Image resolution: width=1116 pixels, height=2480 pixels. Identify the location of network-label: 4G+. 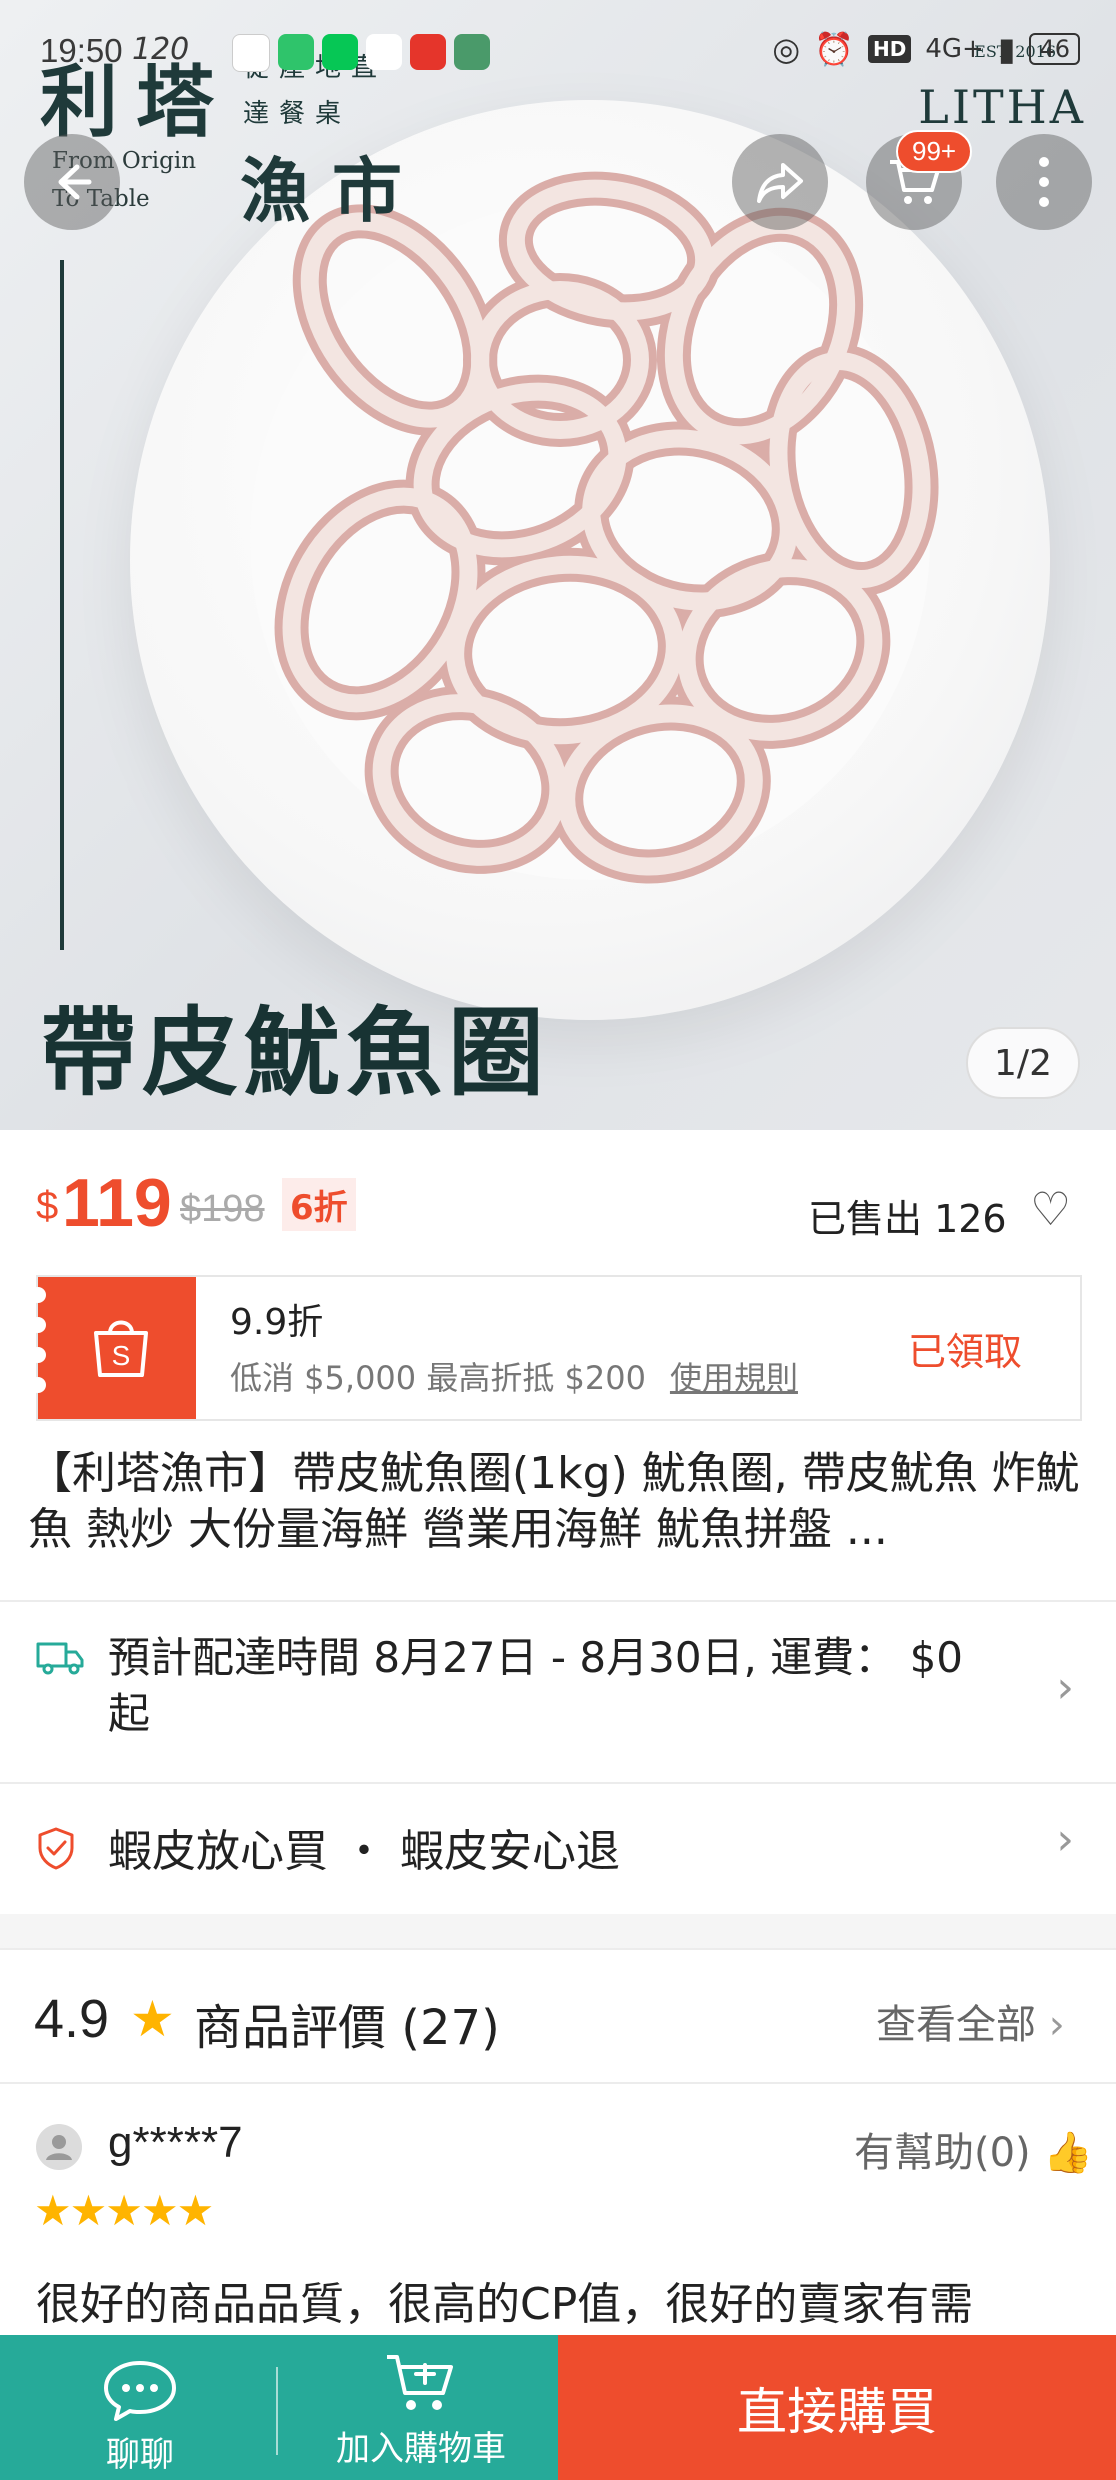
(954, 49).